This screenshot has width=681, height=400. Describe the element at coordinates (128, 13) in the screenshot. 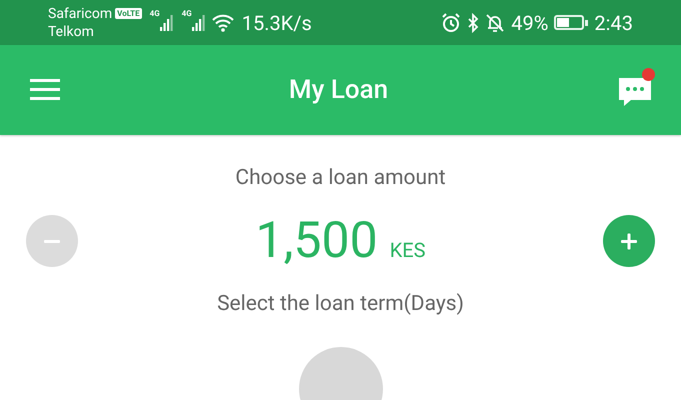

I see `volte-badge: VoLTE` at that location.